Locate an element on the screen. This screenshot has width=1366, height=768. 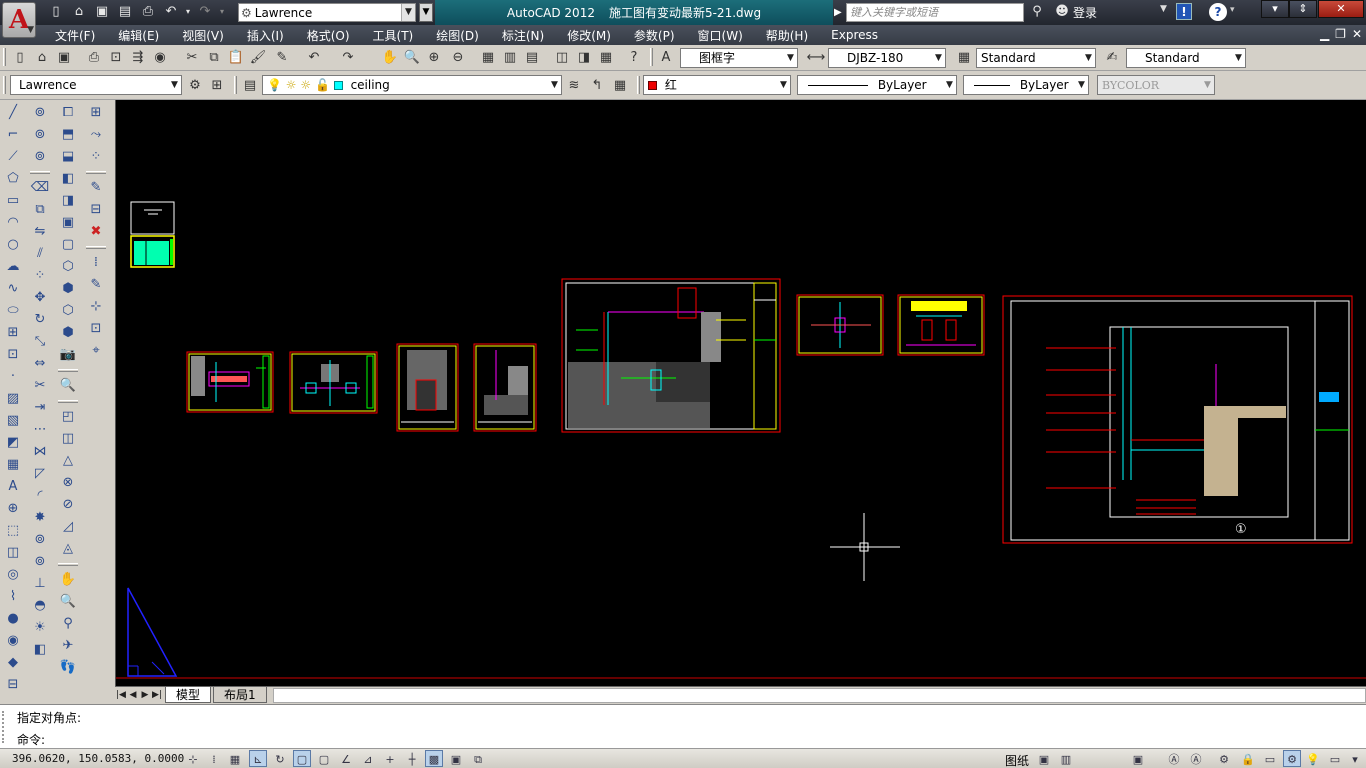
menu-file: 文件(F) is located at coordinates (75, 35).